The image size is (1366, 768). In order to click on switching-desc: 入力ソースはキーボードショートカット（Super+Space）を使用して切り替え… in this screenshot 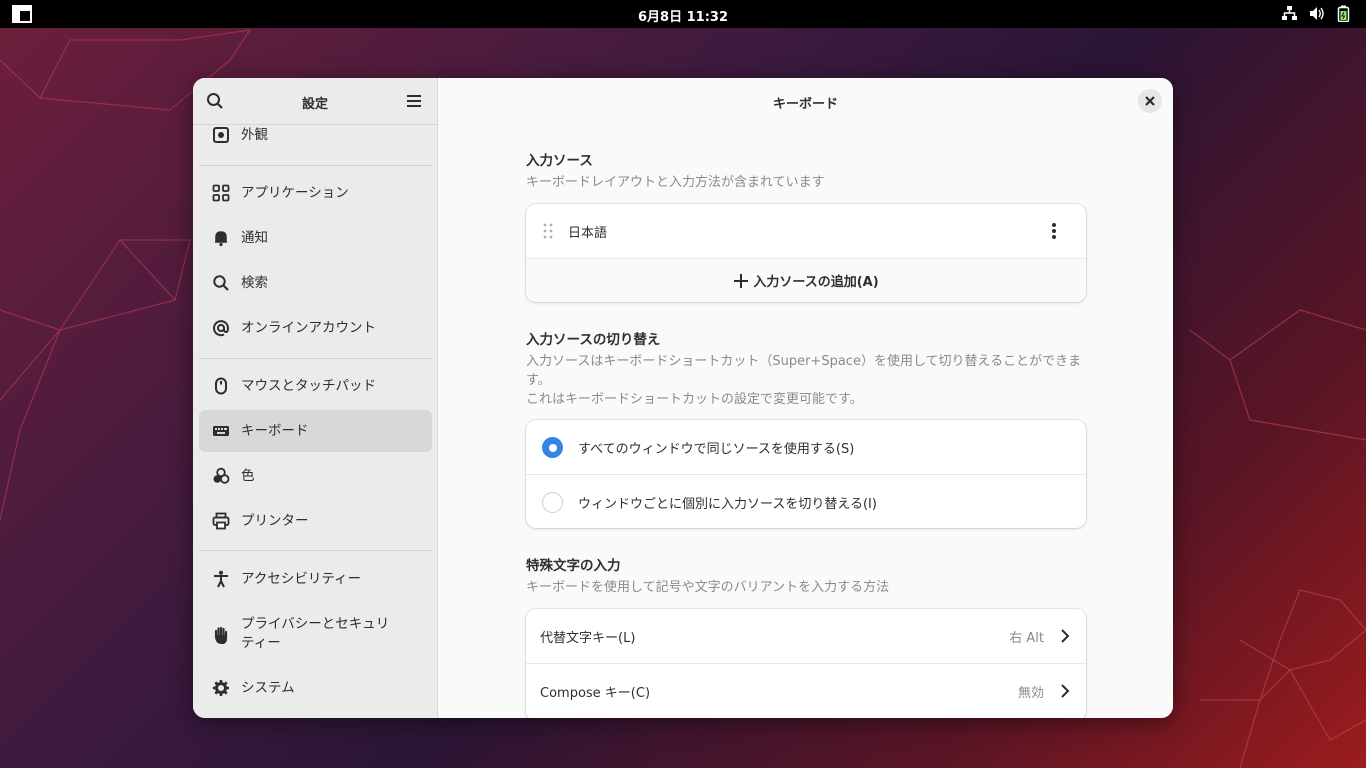, I will do `click(804, 380)`.